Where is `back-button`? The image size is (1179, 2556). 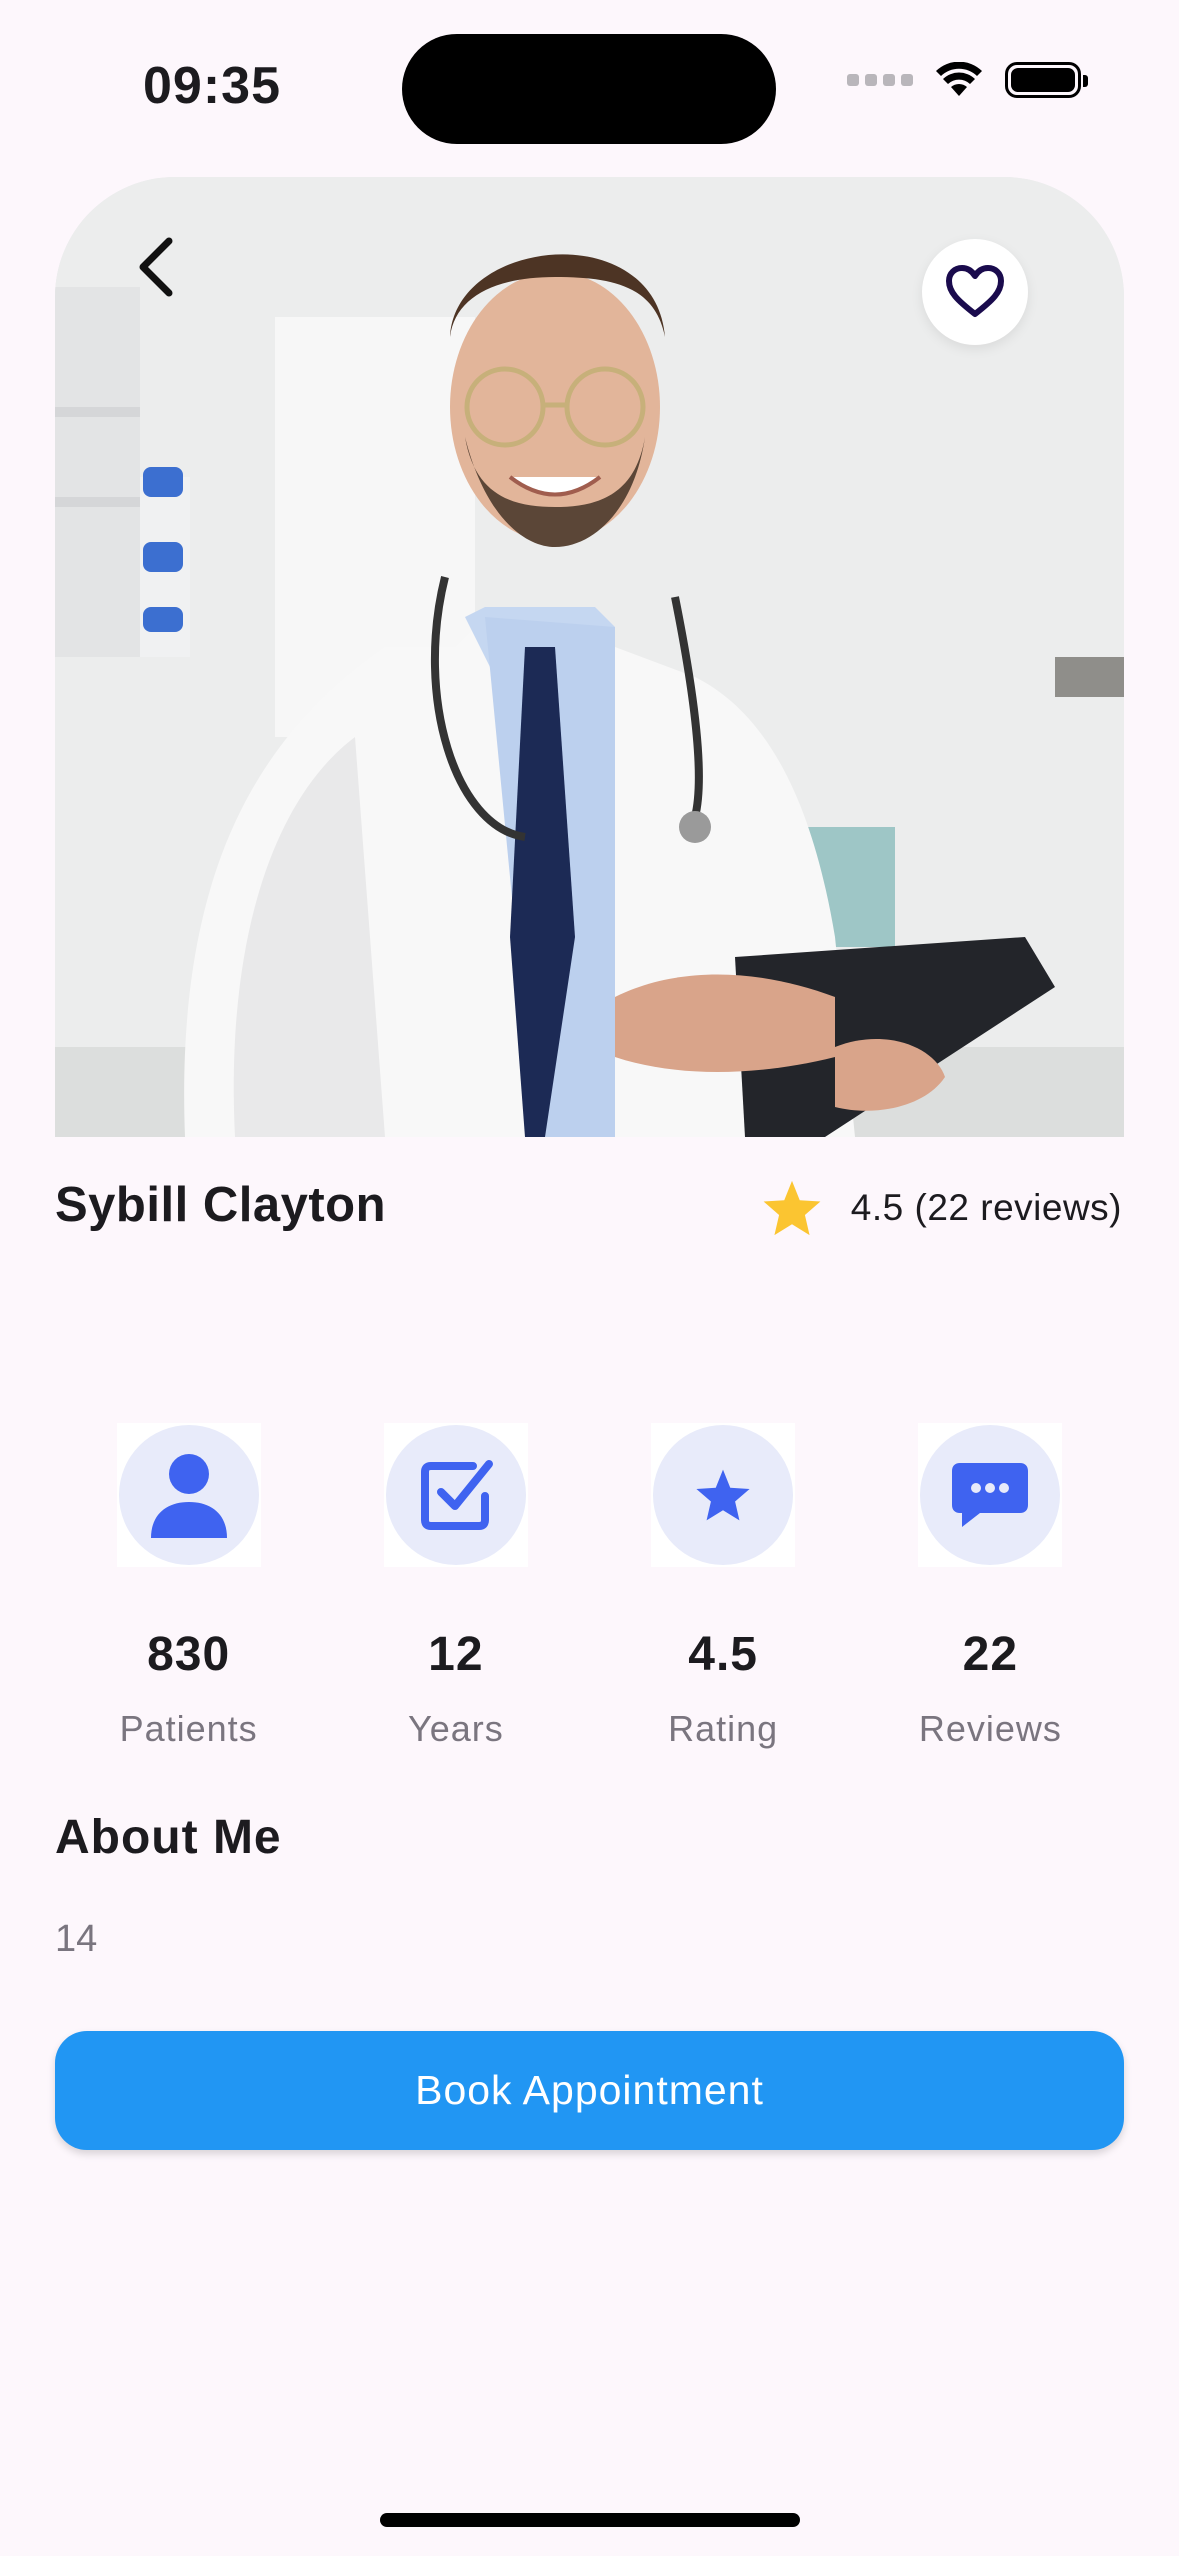
back-button is located at coordinates (155, 267).